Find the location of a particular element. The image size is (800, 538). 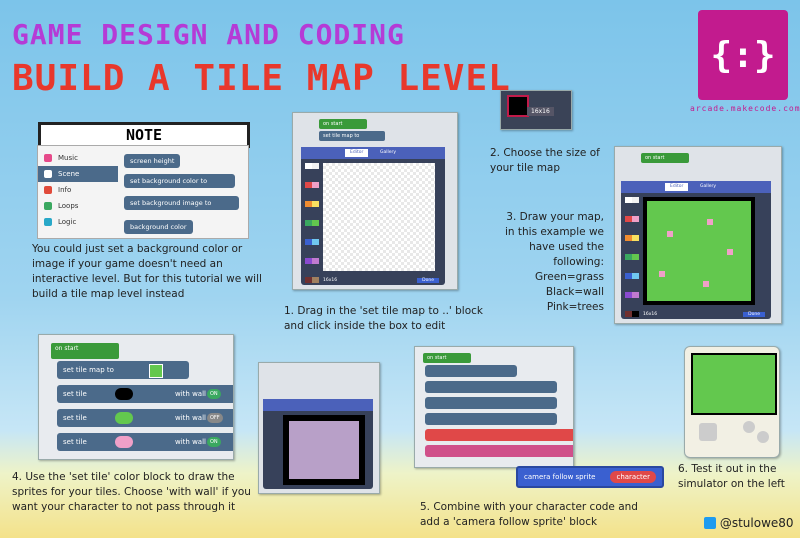

twitter-handle: @stulowe80 is located at coordinates (756, 523).